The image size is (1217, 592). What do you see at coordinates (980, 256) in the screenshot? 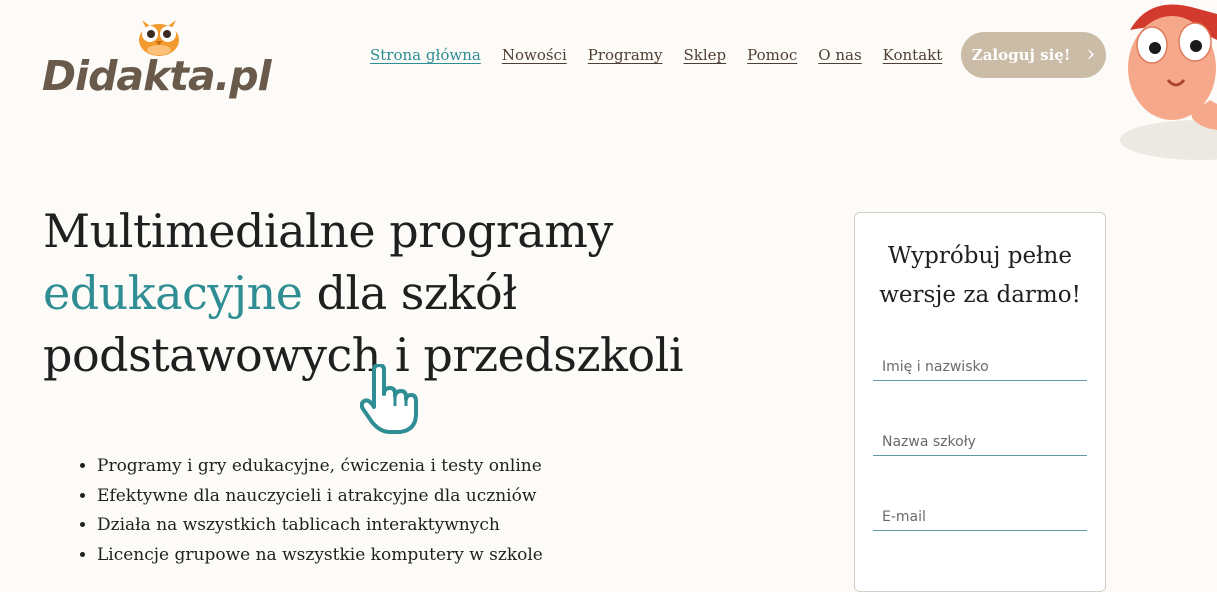
I see `signup-title-line-1: Wypróbuj pełne` at bounding box center [980, 256].